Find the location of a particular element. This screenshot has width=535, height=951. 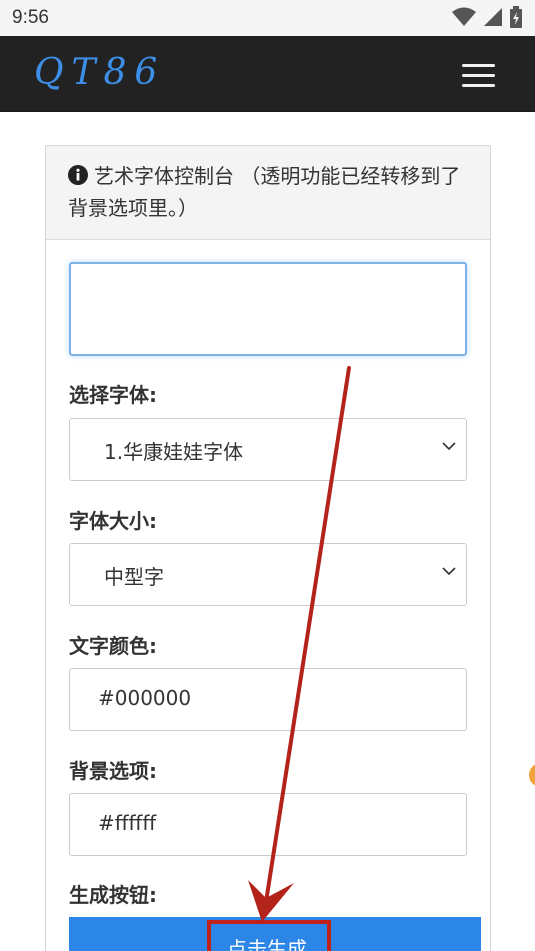

wifi-icon is located at coordinates (464, 16).